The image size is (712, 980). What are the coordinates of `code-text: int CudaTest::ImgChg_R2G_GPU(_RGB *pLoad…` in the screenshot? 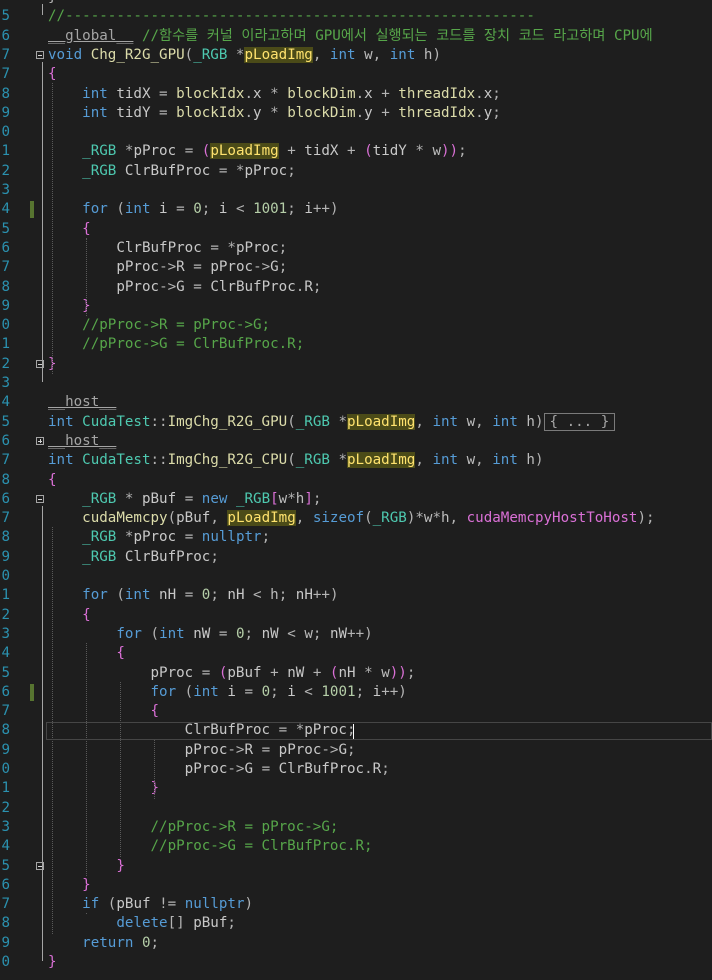 It's located at (332, 422).